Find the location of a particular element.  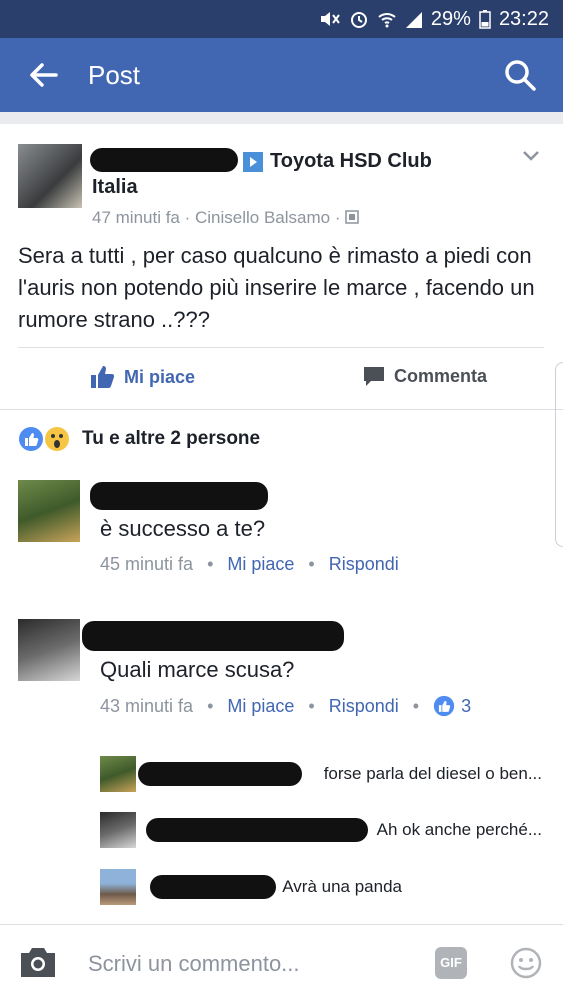

comment-text: Quali marce scusa? is located at coordinates (197, 669).